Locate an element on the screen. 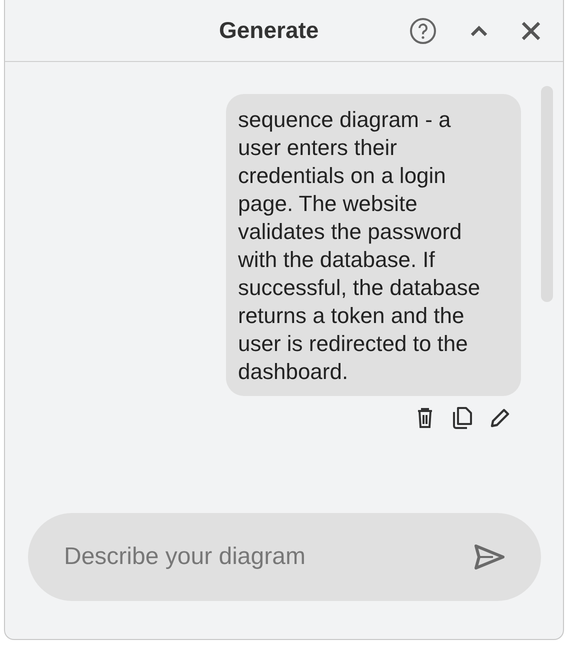  copy-icon is located at coordinates (462, 418).